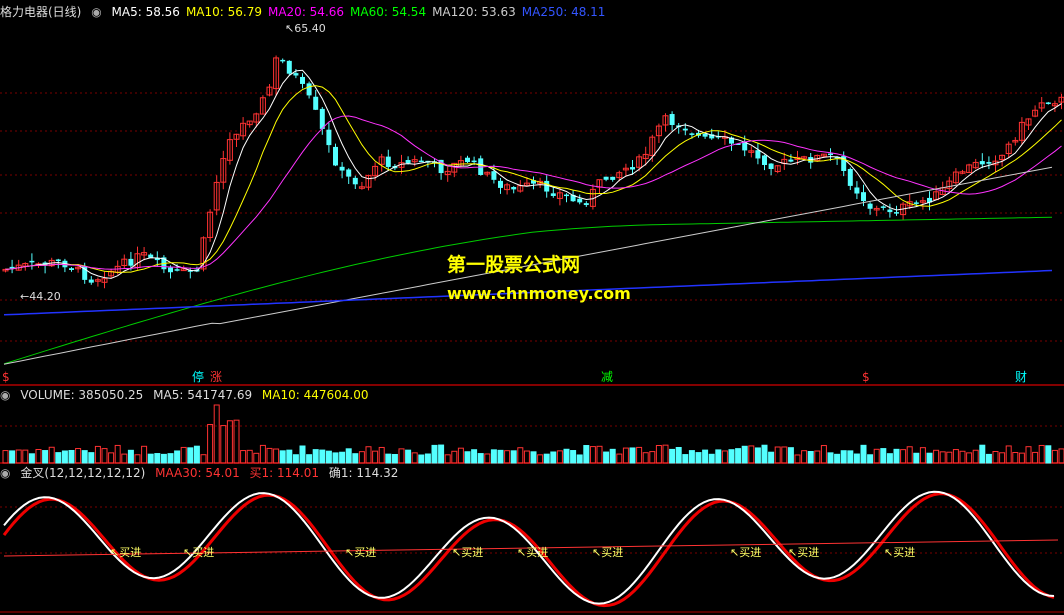 The height and width of the screenshot is (615, 1064). Describe the element at coordinates (363, 473) in the screenshot. I see `indicator-confirm1: 确1: 114.32` at that location.